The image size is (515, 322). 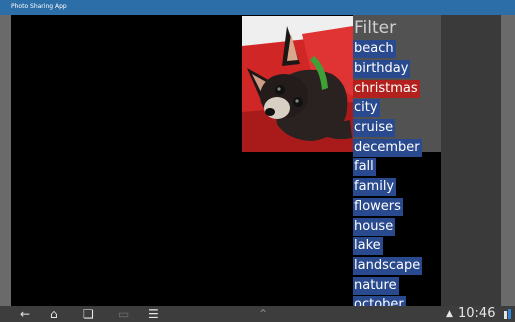 I want to click on tag-lake: lake, so click(x=368, y=246).